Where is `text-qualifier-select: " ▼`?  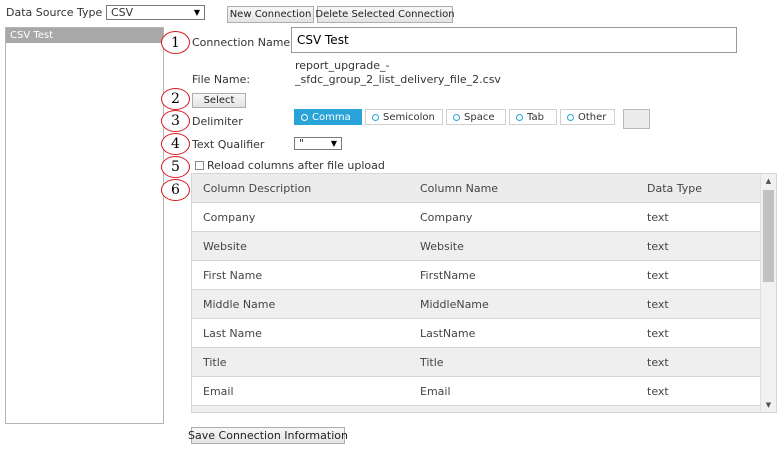
text-qualifier-select: " ▼ is located at coordinates (318, 143).